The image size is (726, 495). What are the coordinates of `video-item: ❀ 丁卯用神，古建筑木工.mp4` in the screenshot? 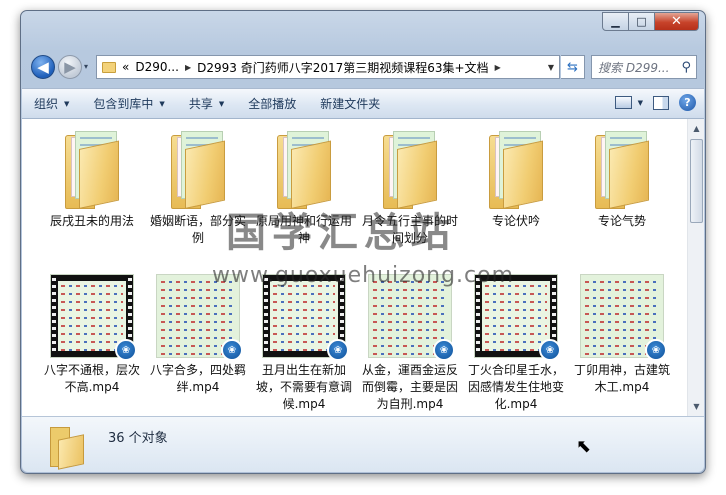 It's located at (622, 335).